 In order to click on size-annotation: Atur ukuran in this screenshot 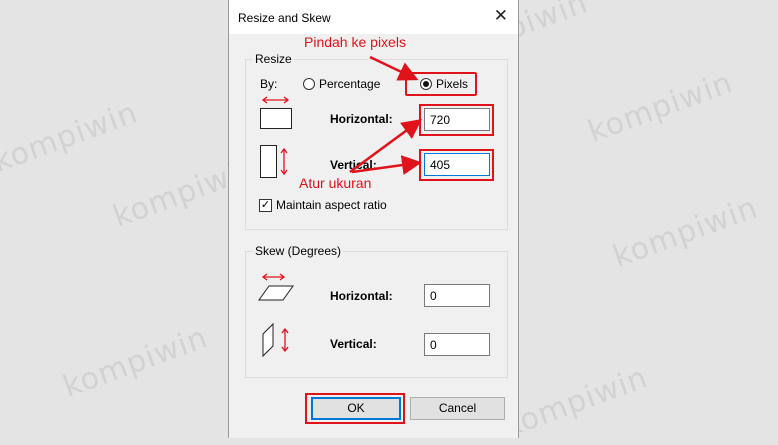, I will do `click(335, 183)`.